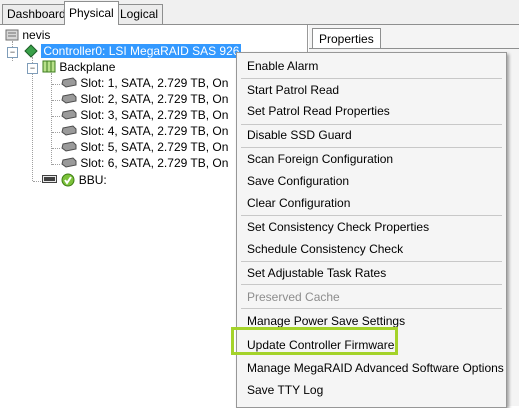 The image size is (519, 408). I want to click on menu-item-enable-alarm: Enable Alarm, so click(282, 66).